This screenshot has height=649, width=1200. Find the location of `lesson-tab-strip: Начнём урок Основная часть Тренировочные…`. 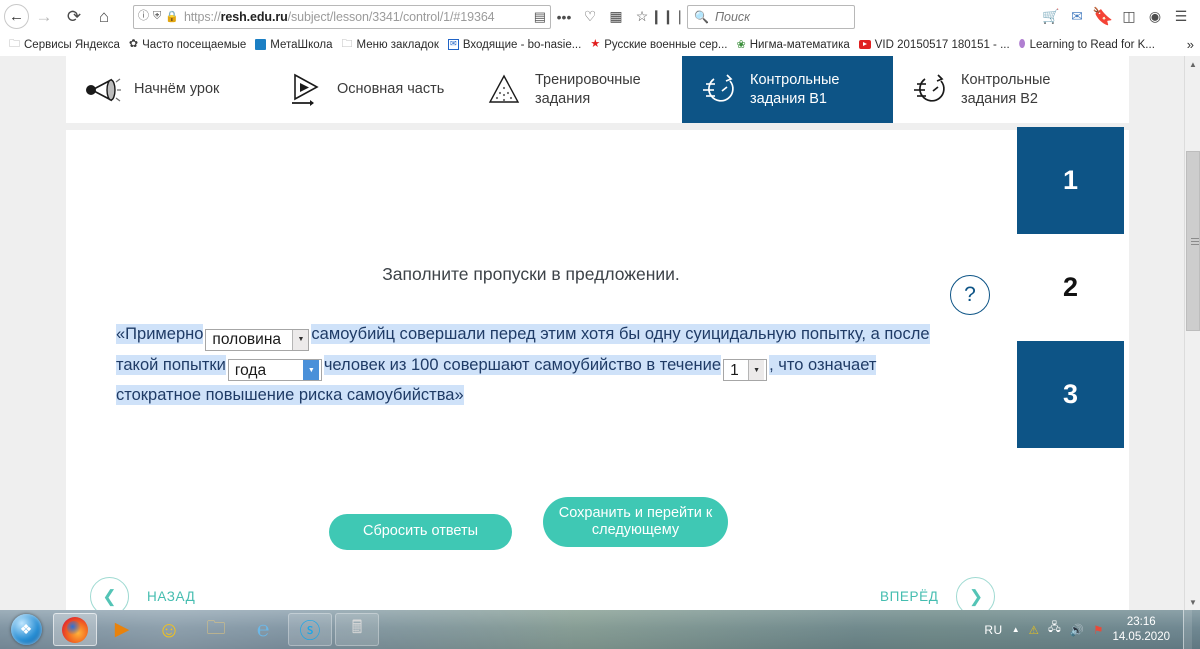

lesson-tab-strip: Начнём урок Основная часть Тренировочные… is located at coordinates (597, 89).